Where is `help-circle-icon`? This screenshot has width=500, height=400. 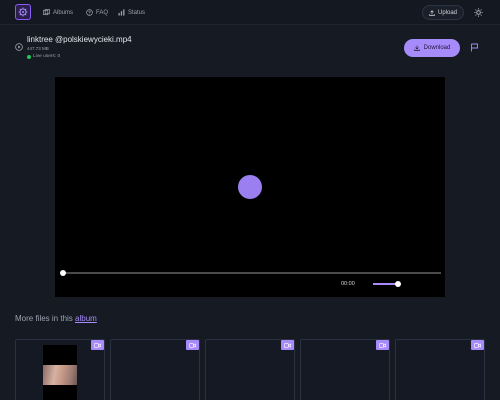
help-circle-icon is located at coordinates (89, 12).